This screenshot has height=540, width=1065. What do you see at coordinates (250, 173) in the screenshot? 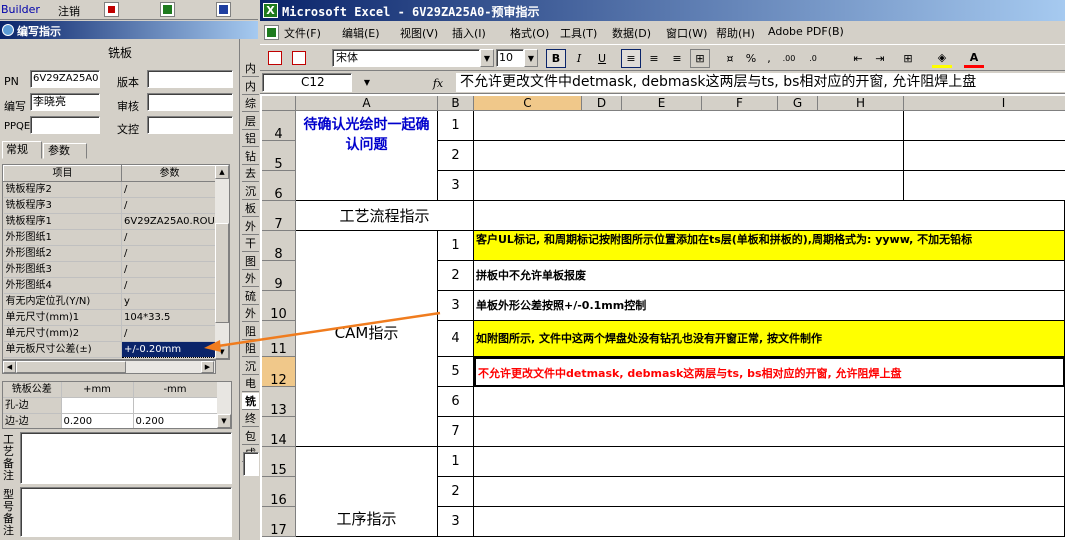
I see `side-tab: 去` at bounding box center [250, 173].